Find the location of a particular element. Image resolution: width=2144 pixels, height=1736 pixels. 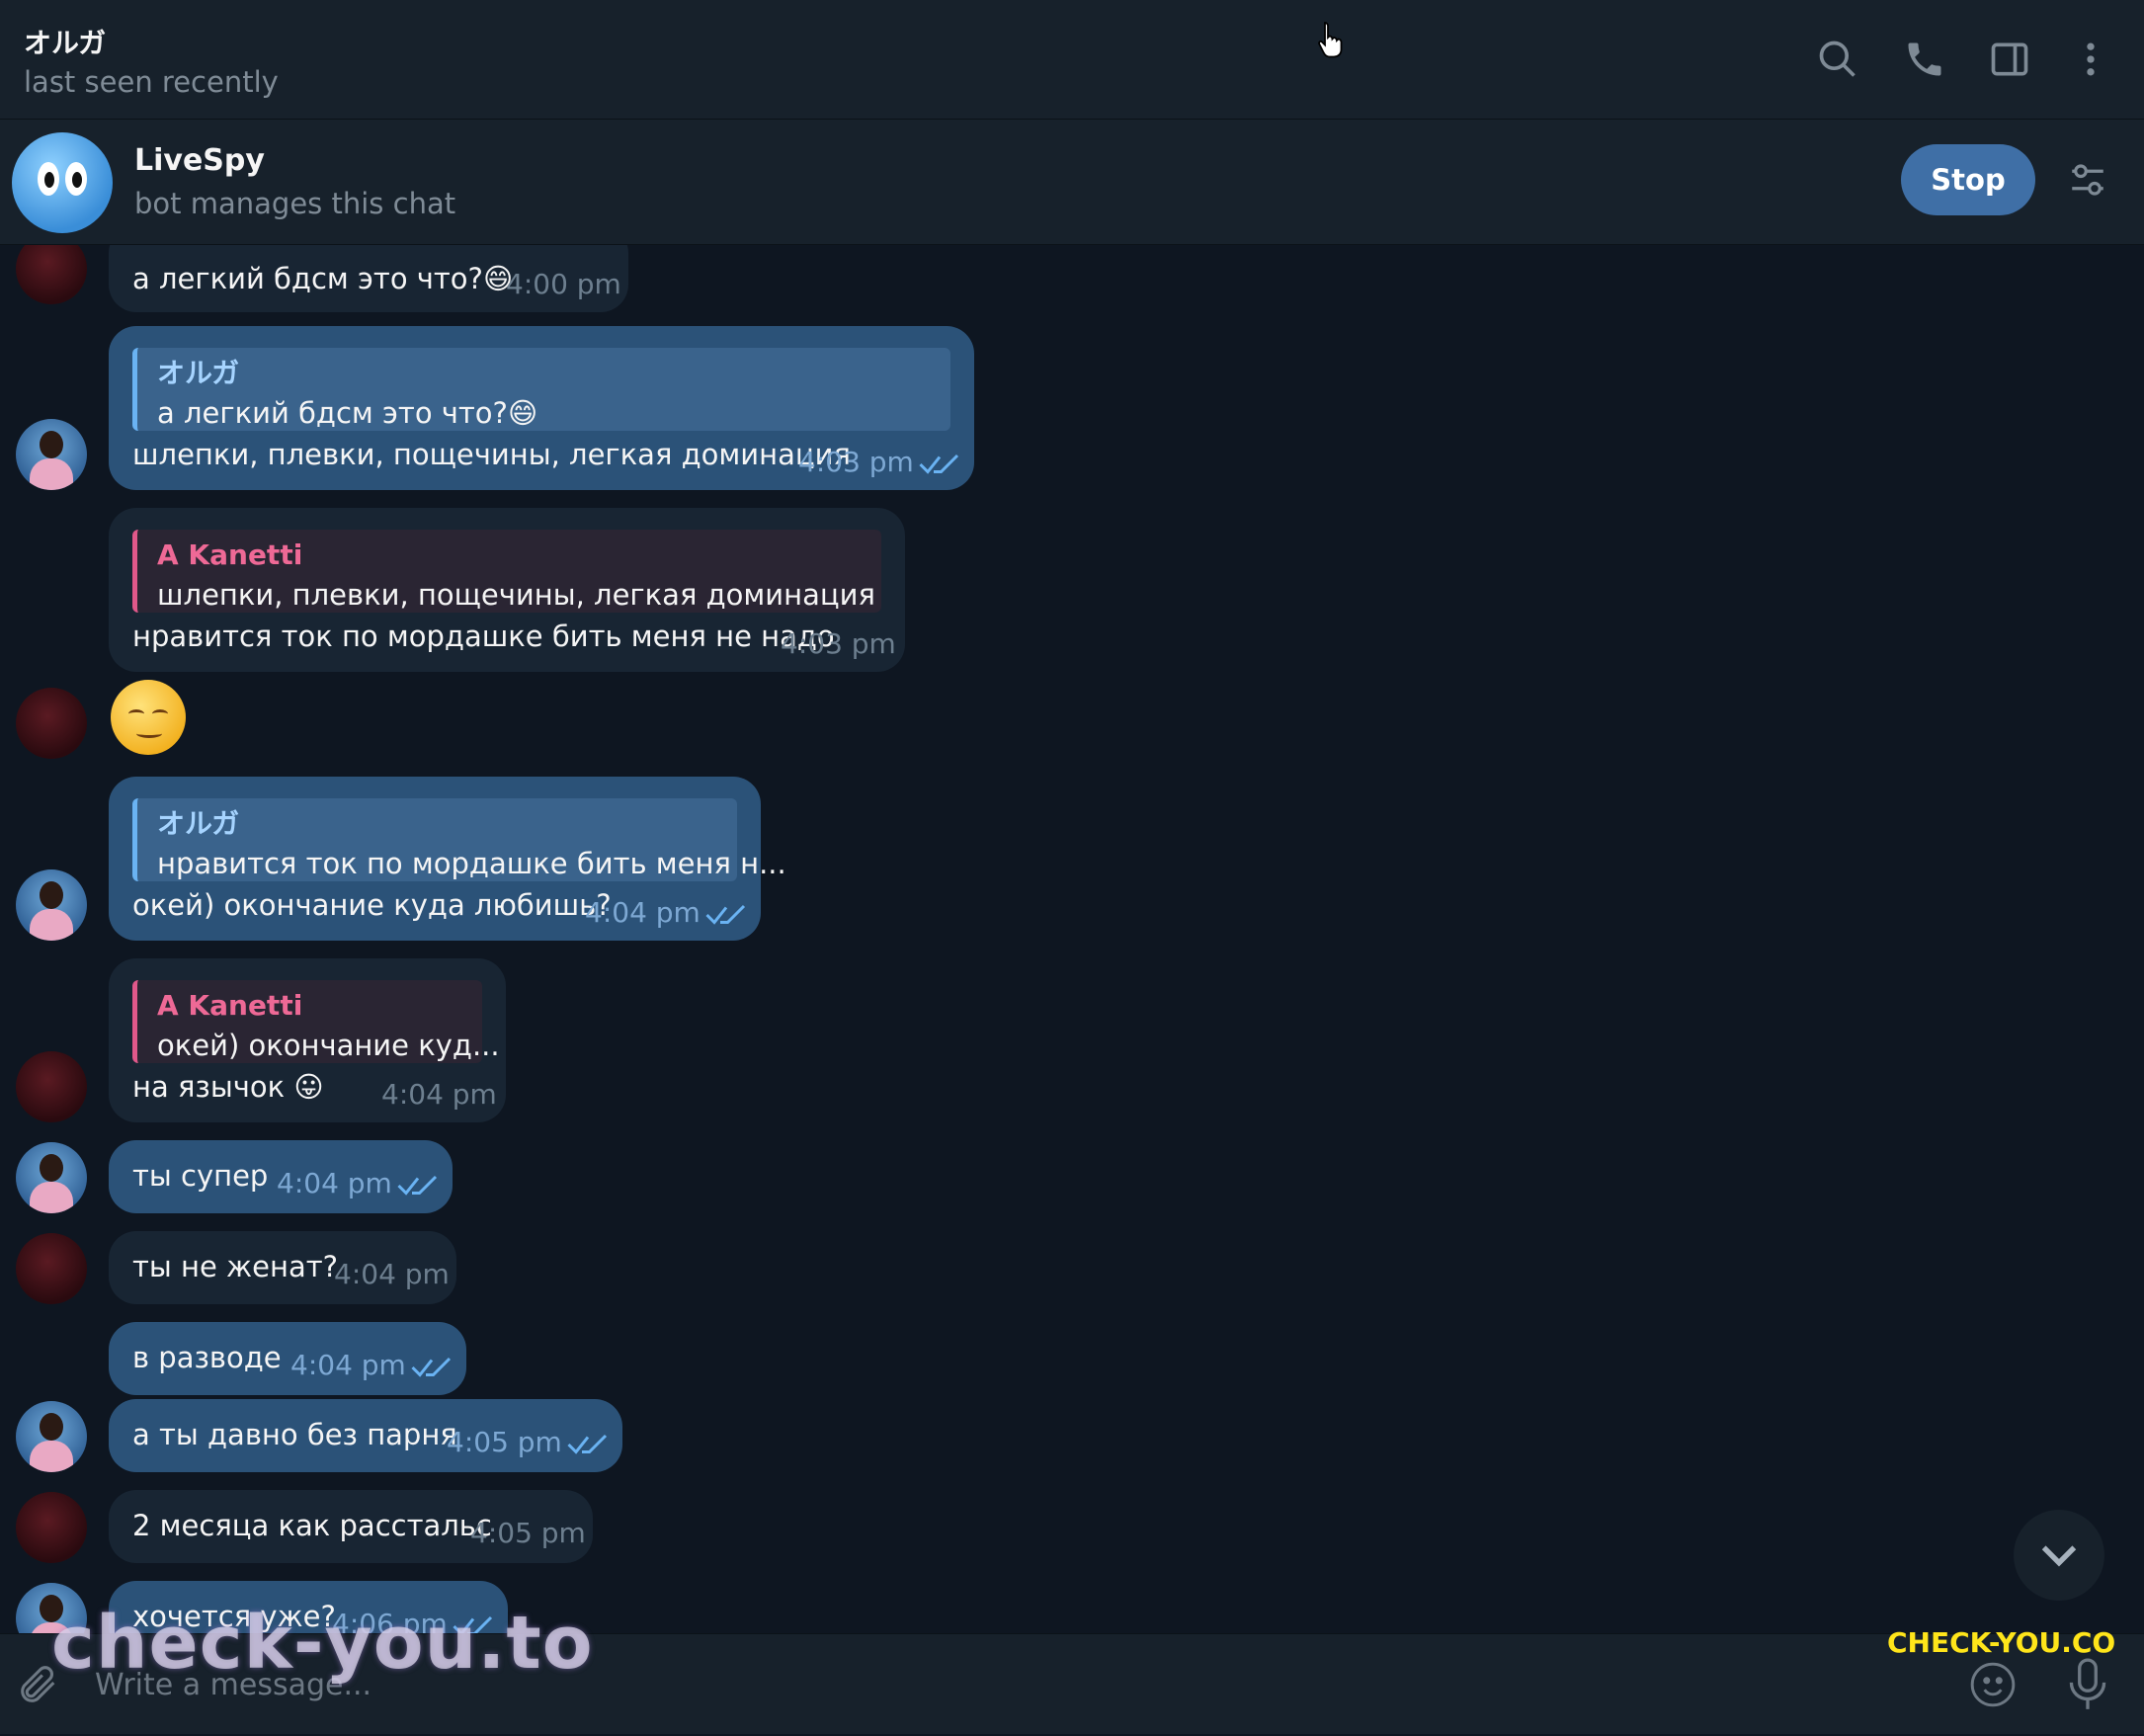

bot-manage-bar: LiveSpy bot manages this chat Stop is located at coordinates (1072, 182).